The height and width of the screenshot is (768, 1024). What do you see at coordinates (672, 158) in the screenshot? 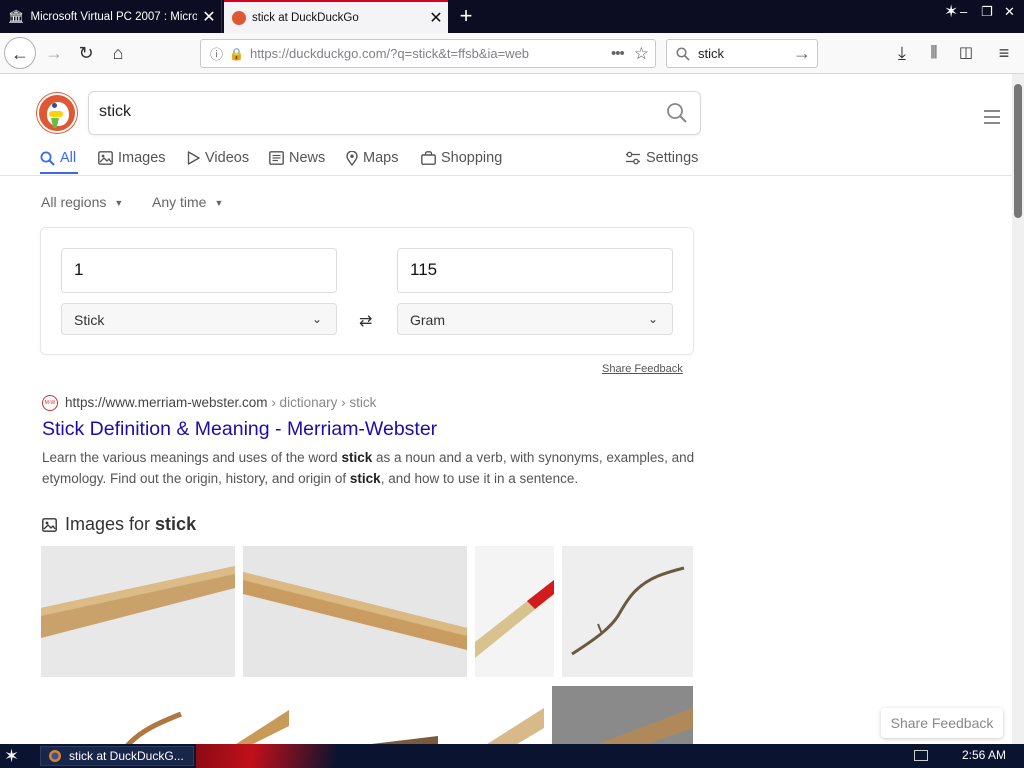
I see `settings-label: Settings` at bounding box center [672, 158].